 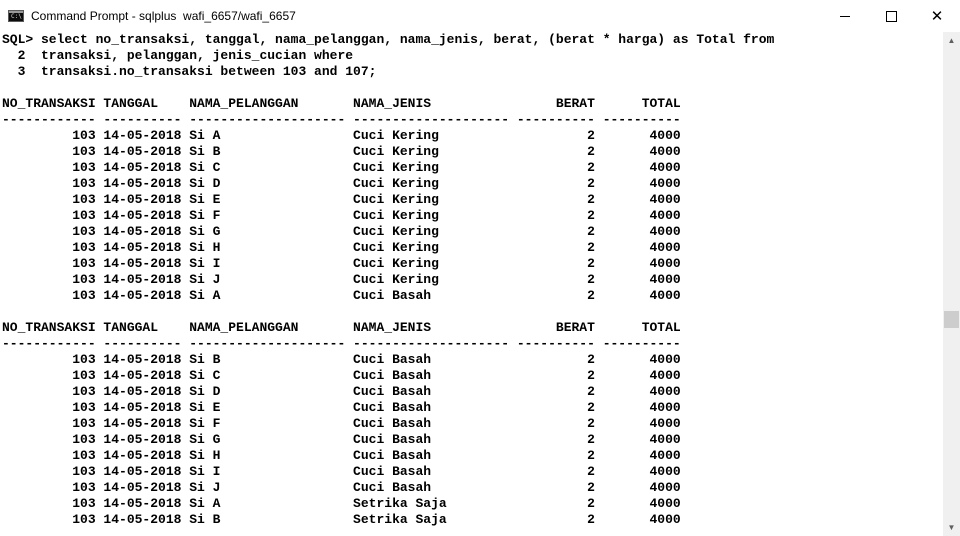 I want to click on console-line: 103 14-05-2018 Si A Cuci Kering 2 4000, so click(x=341, y=135).